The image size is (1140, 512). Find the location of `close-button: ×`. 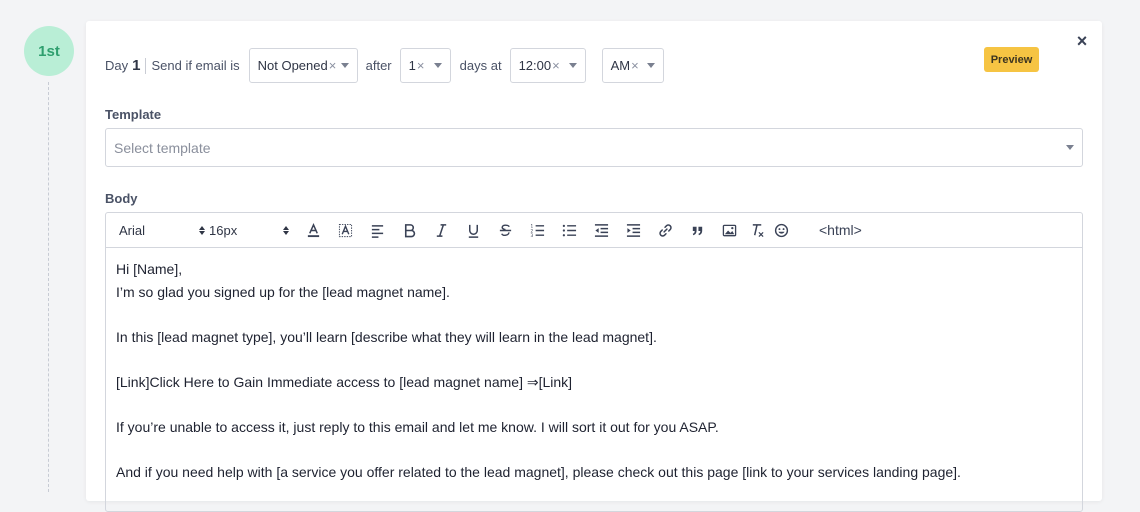

close-button: × is located at coordinates (1082, 41).